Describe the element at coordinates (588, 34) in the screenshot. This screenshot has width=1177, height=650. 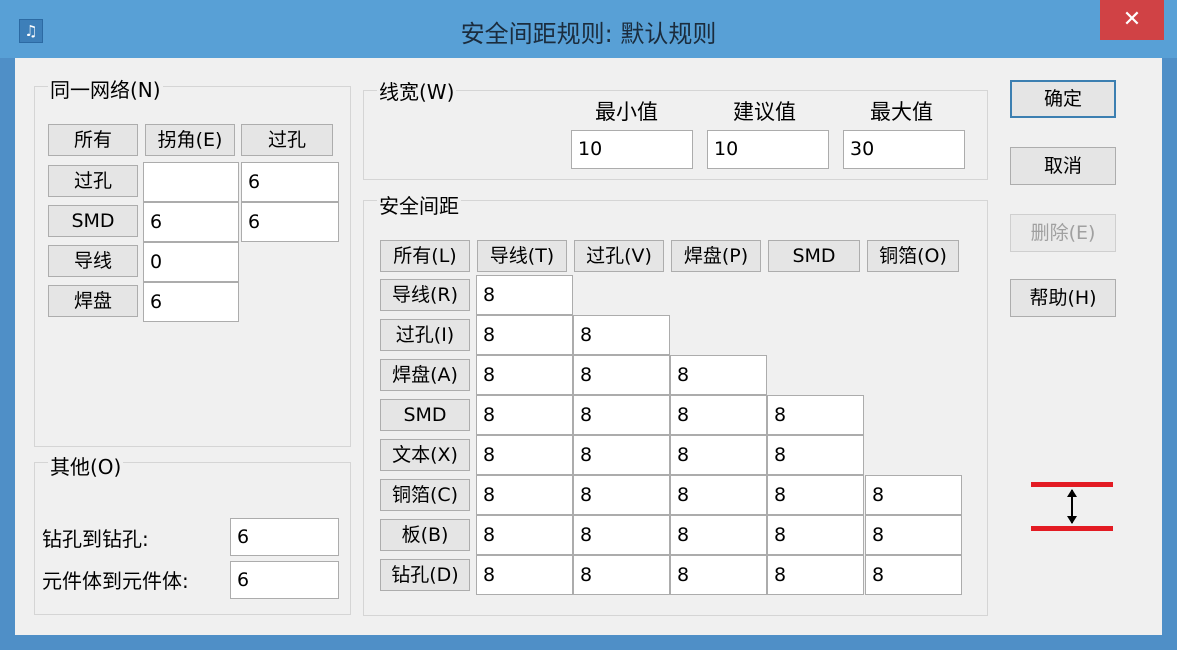
I see `window-title: 安全间距规则: 默认规则` at that location.